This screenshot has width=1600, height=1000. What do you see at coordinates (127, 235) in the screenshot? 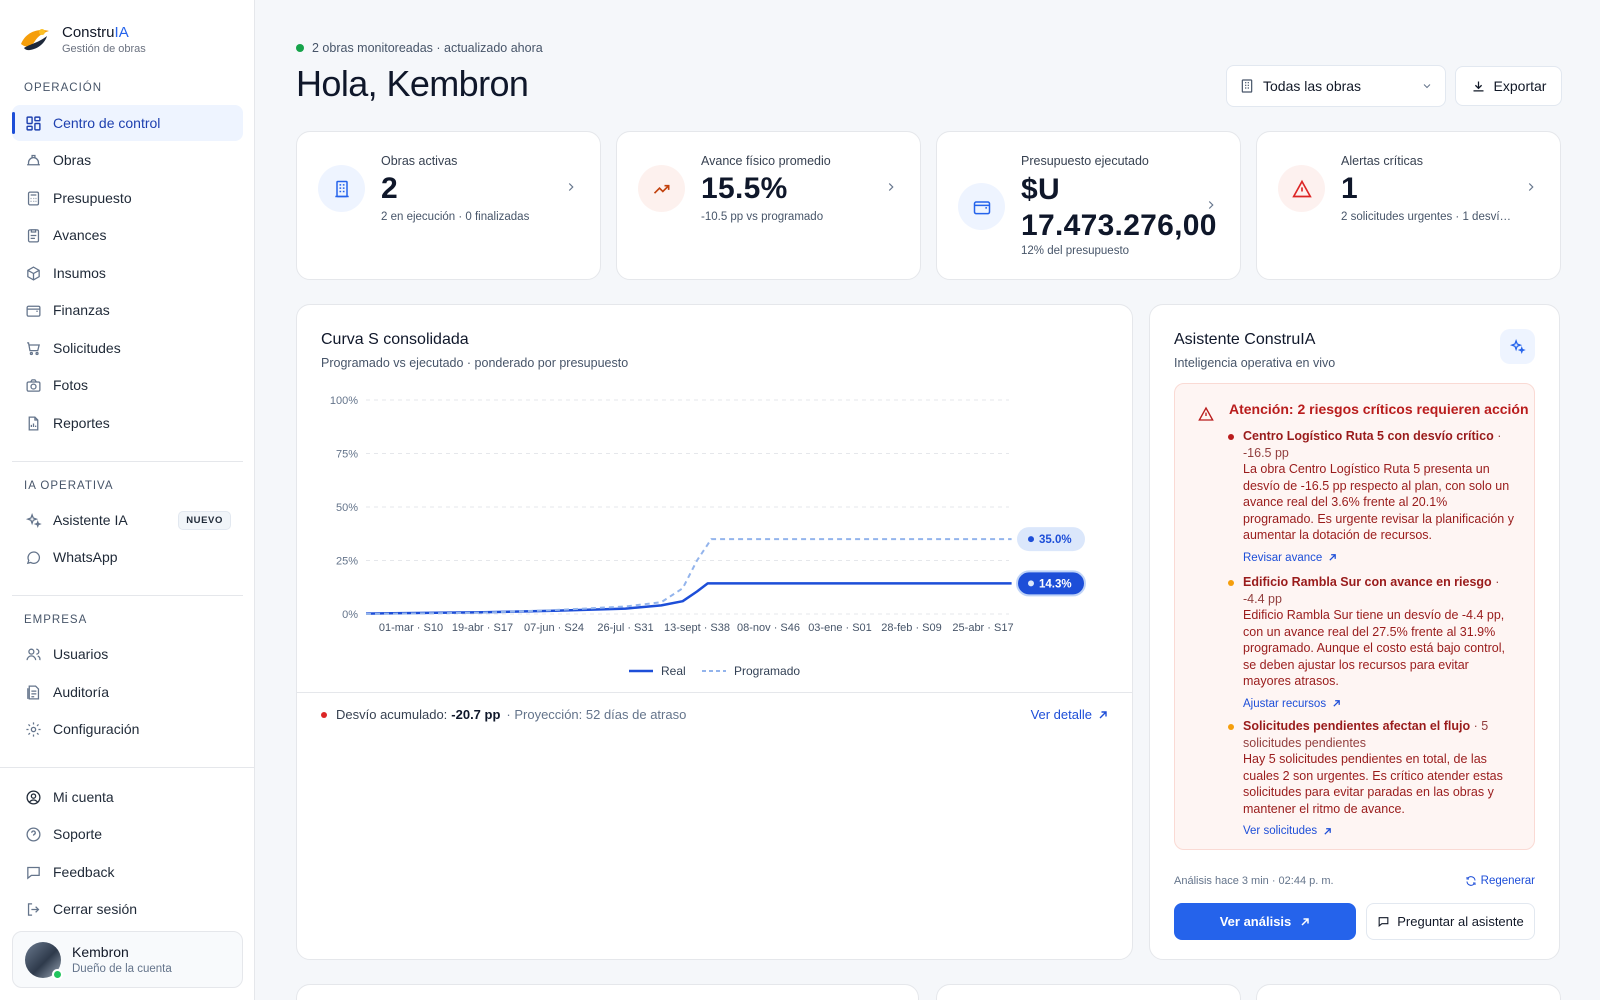
I see `sidebar-item-avances: Avances` at bounding box center [127, 235].